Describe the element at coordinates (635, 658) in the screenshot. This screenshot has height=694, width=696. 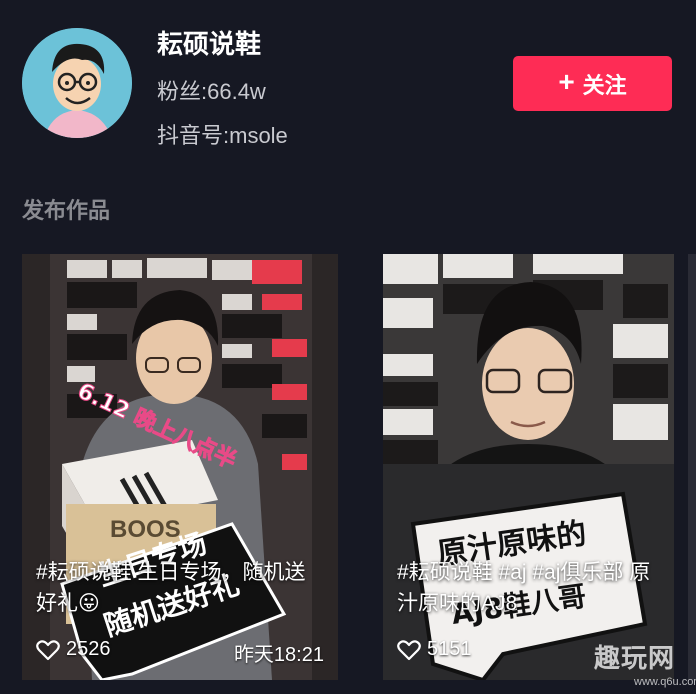
I see `watermark-text: 趣玩网` at that location.